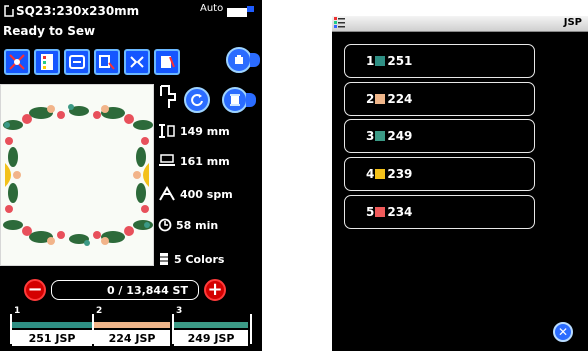  What do you see at coordinates (199, 259) in the screenshot?
I see `colors-value: 5 Colors` at bounding box center [199, 259].